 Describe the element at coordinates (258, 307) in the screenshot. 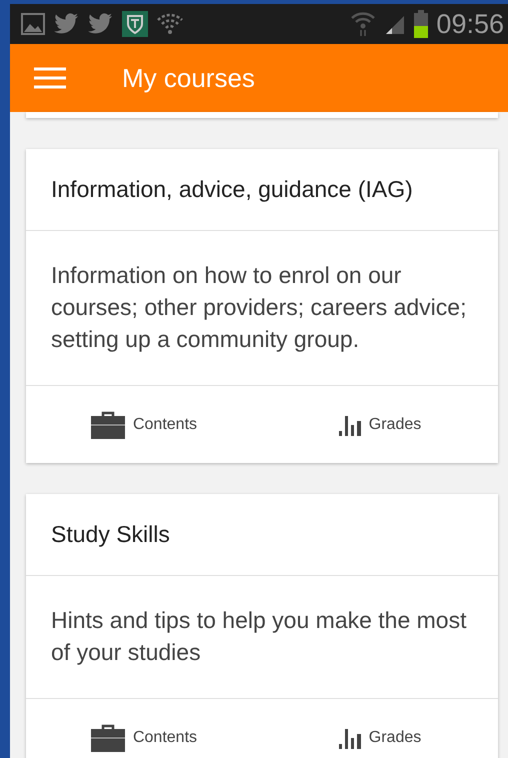

I see `course-summary: Information on how to enrol on our courses; other providers; careers advice; setting up a community group.` at that location.